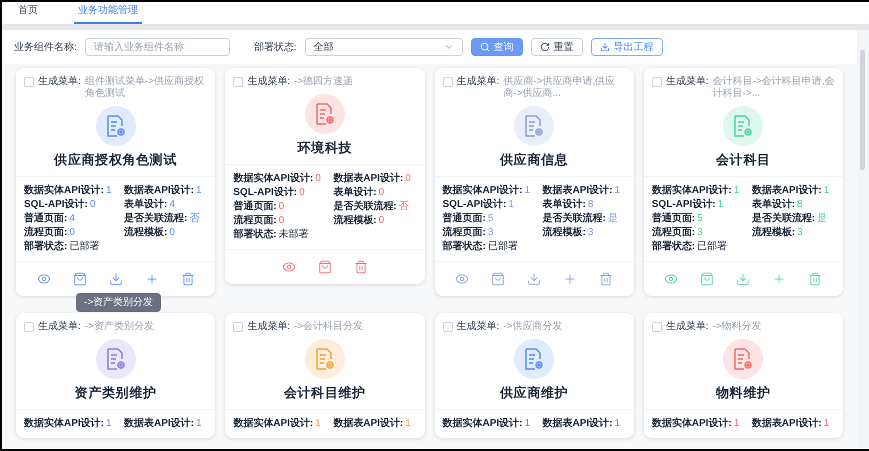 The height and width of the screenshot is (451, 869). What do you see at coordinates (28, 13) in the screenshot?
I see `tab: 首页` at bounding box center [28, 13].